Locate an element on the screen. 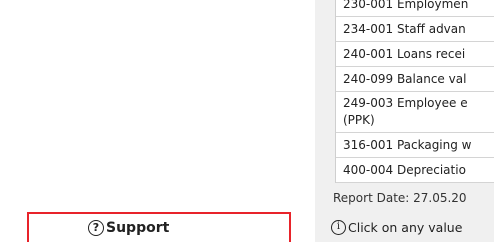 The width and height of the screenshot is (494, 242). report-date: Report Date: 27.05.20 is located at coordinates (400, 198).